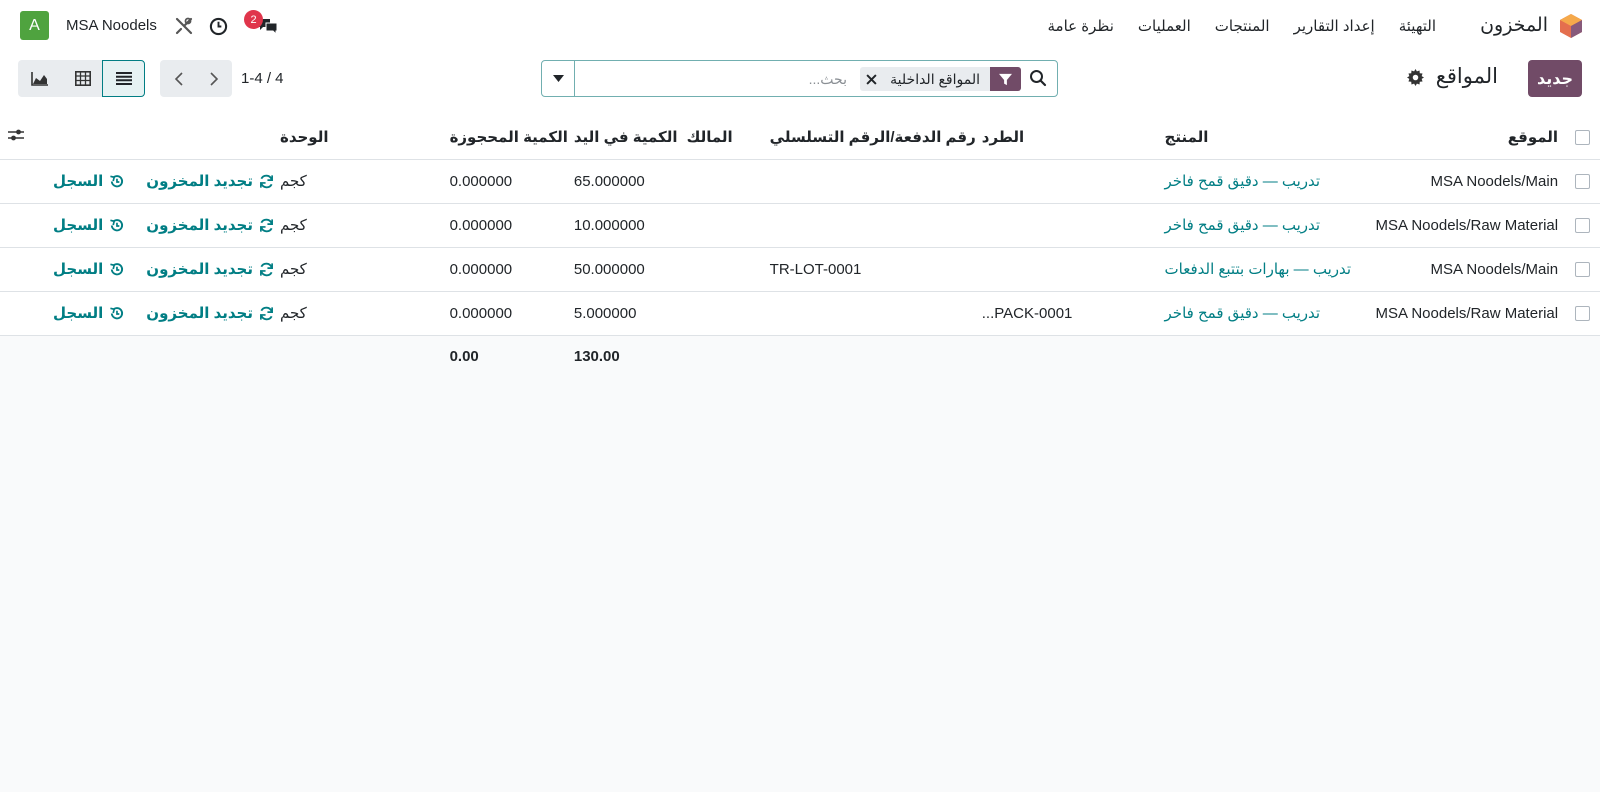 The height and width of the screenshot is (792, 1600). Describe the element at coordinates (624, 269) in the screenshot. I see `cell-on-hand: 50.000000` at that location.